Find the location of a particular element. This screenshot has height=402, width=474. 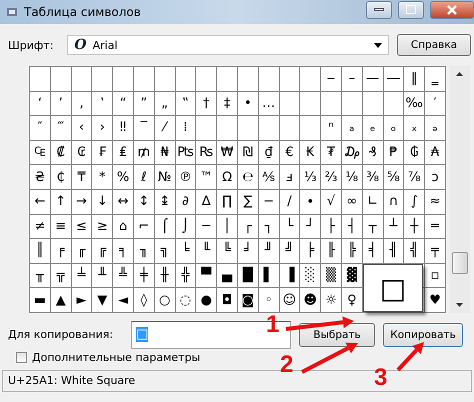

help-button: Справка is located at coordinates (434, 45).